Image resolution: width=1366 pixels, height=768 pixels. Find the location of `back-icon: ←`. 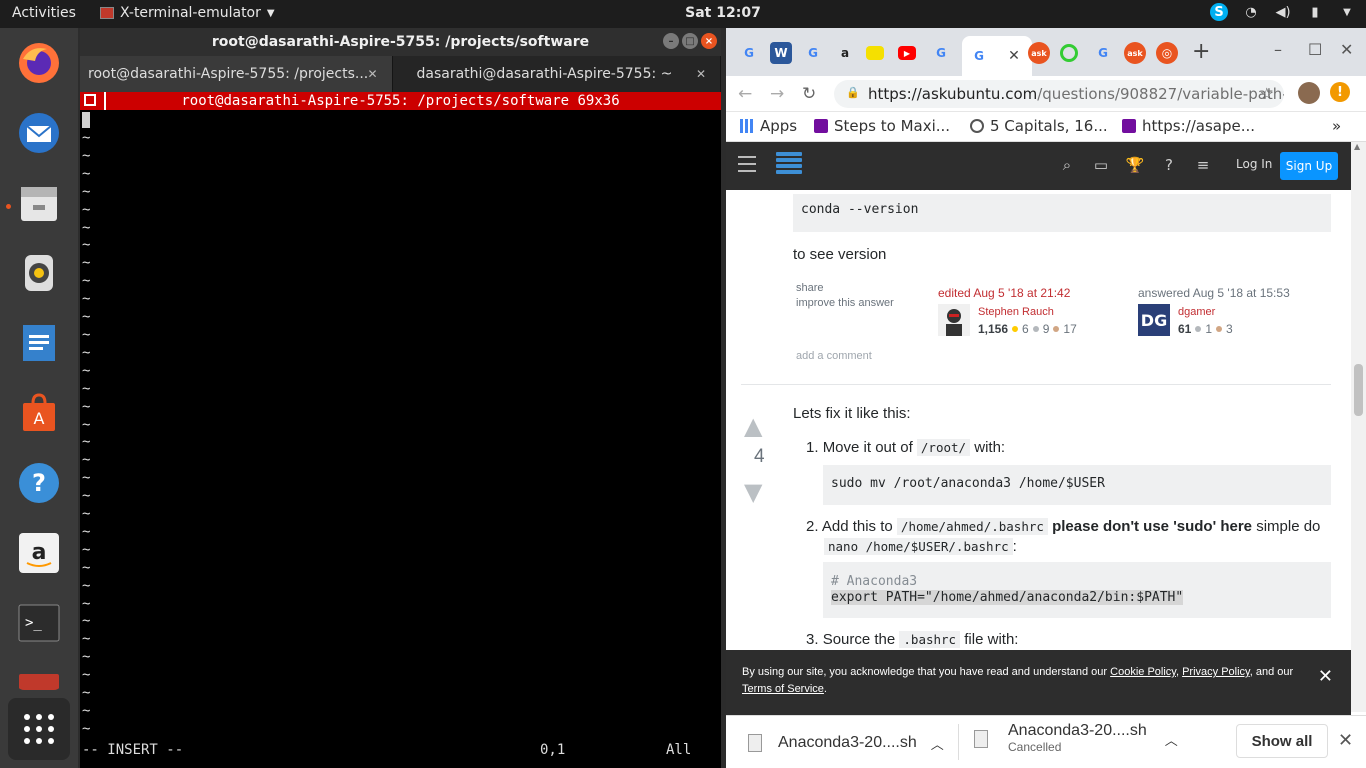

back-icon: ← is located at coordinates (745, 94).